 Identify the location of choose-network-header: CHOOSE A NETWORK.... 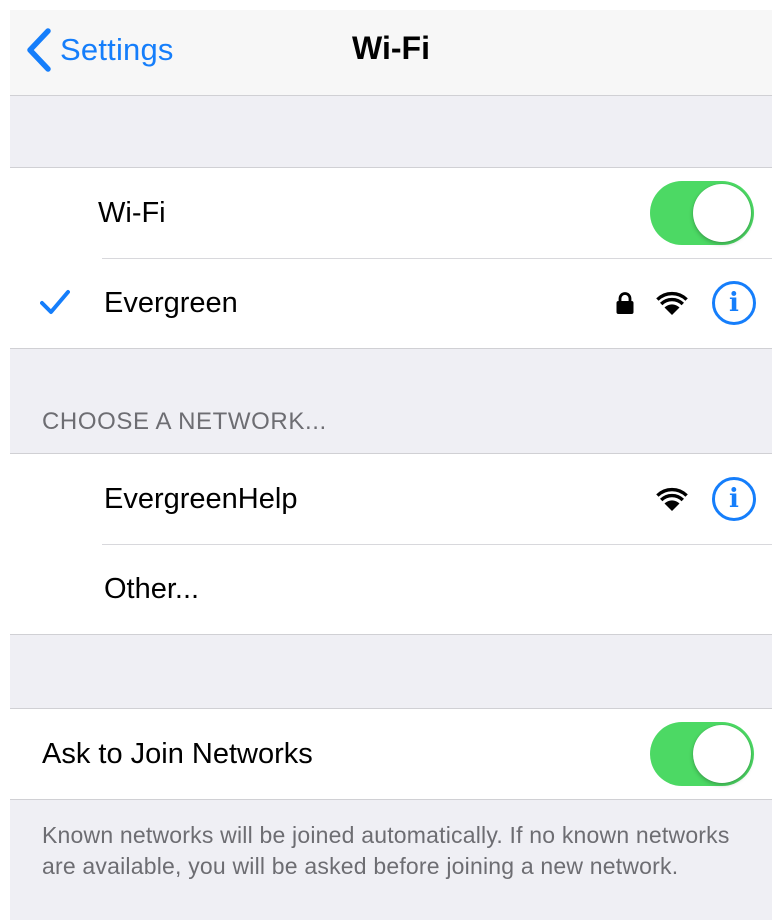
(184, 421).